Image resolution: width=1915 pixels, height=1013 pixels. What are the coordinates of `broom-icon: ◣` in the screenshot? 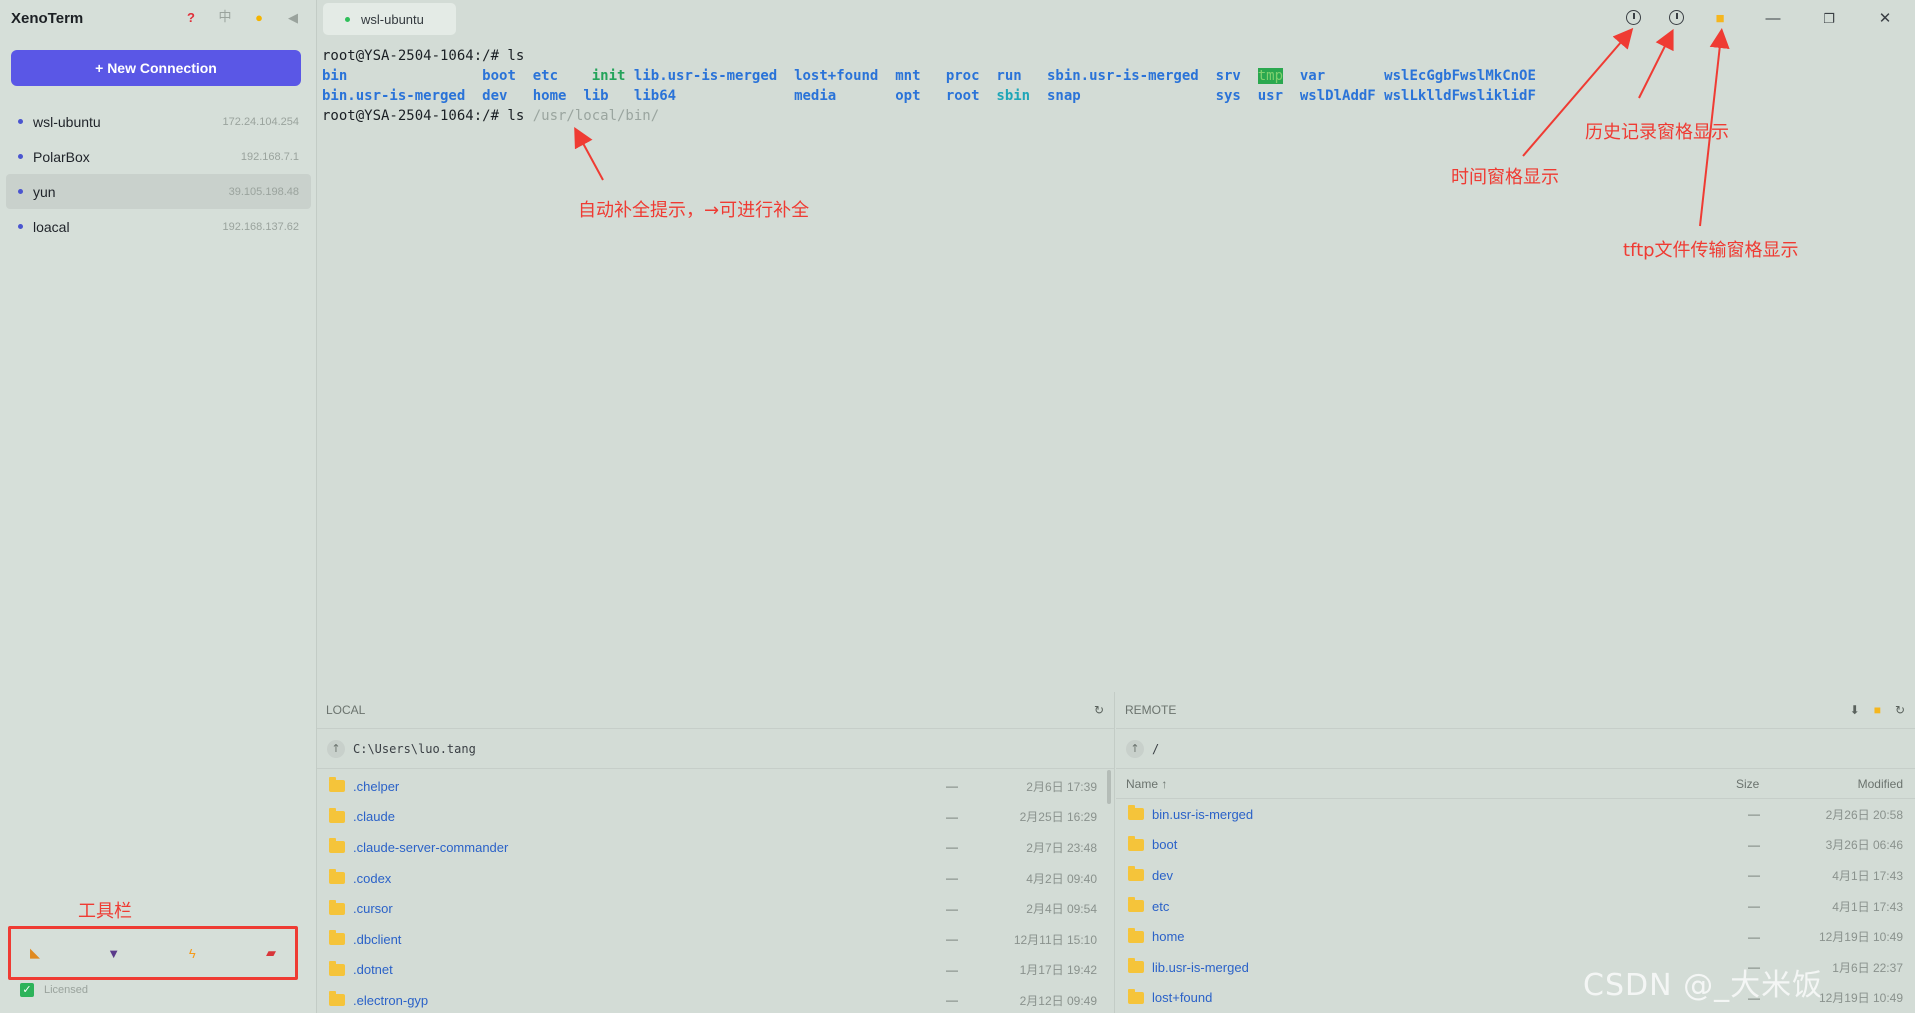 It's located at (35, 953).